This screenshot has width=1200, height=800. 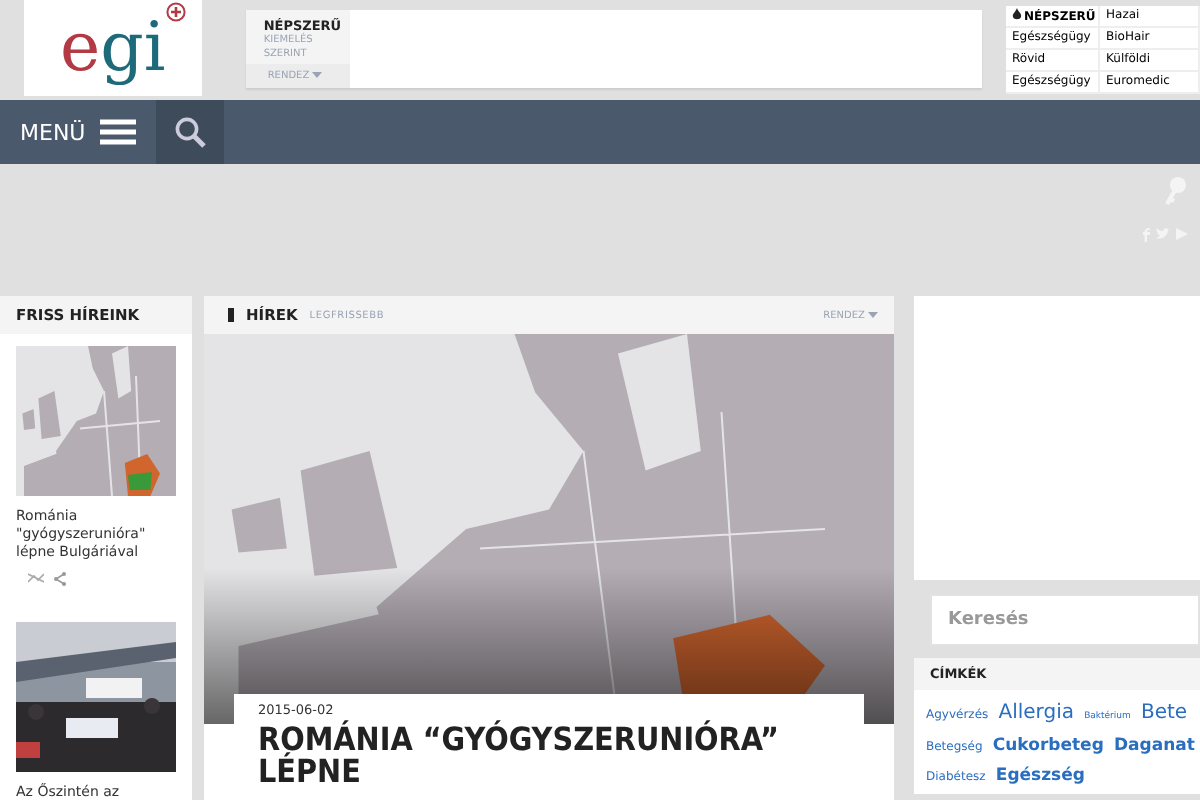 What do you see at coordinates (1065, 620) in the screenshot?
I see `search-field: Keresés` at bounding box center [1065, 620].